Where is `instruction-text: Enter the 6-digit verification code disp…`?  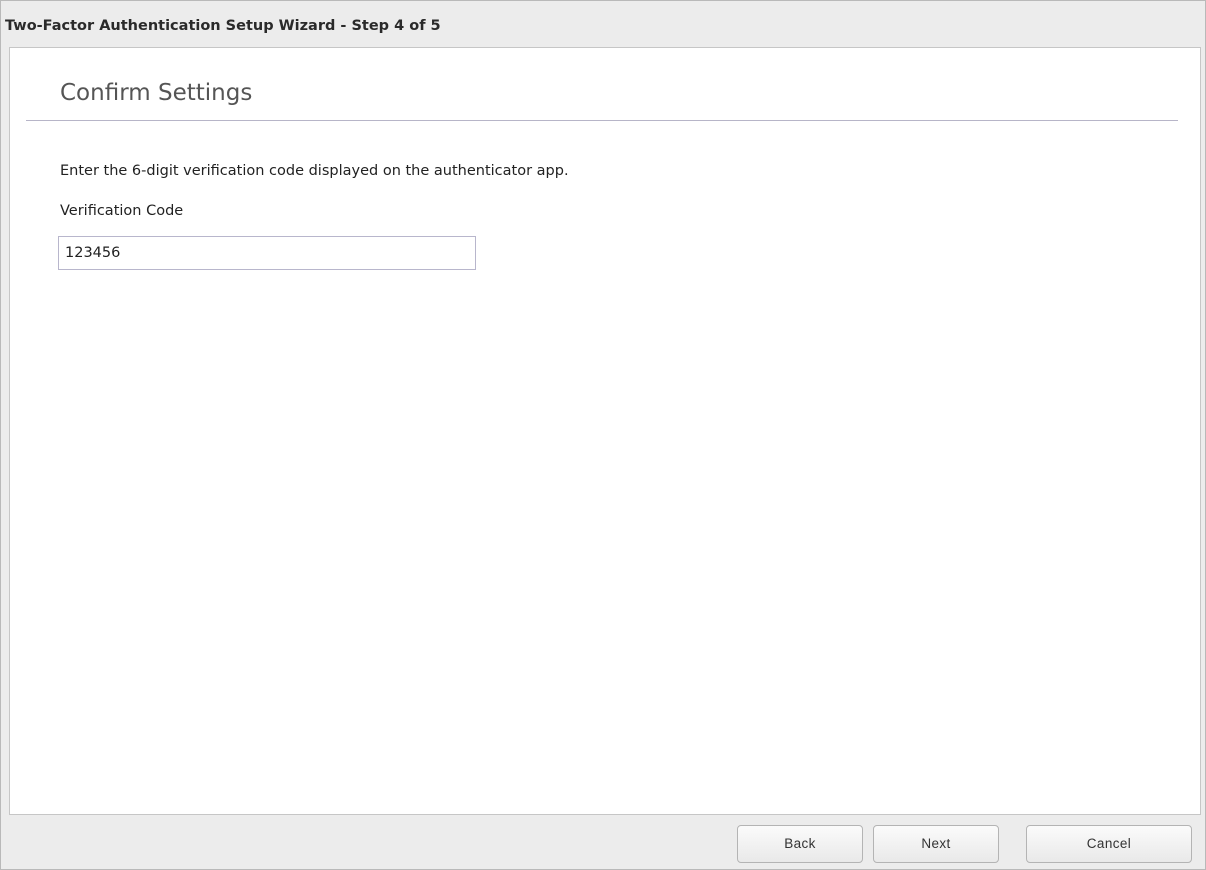 instruction-text: Enter the 6-digit verification code disp… is located at coordinates (314, 171).